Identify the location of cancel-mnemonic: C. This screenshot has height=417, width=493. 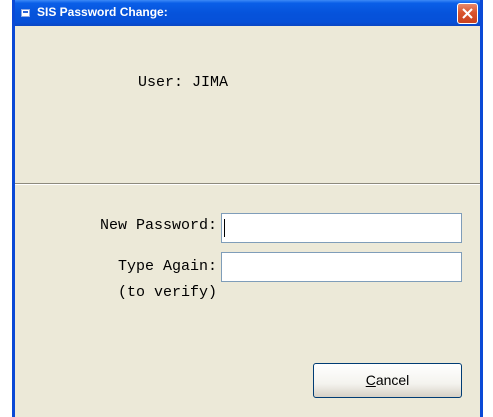
(370, 380).